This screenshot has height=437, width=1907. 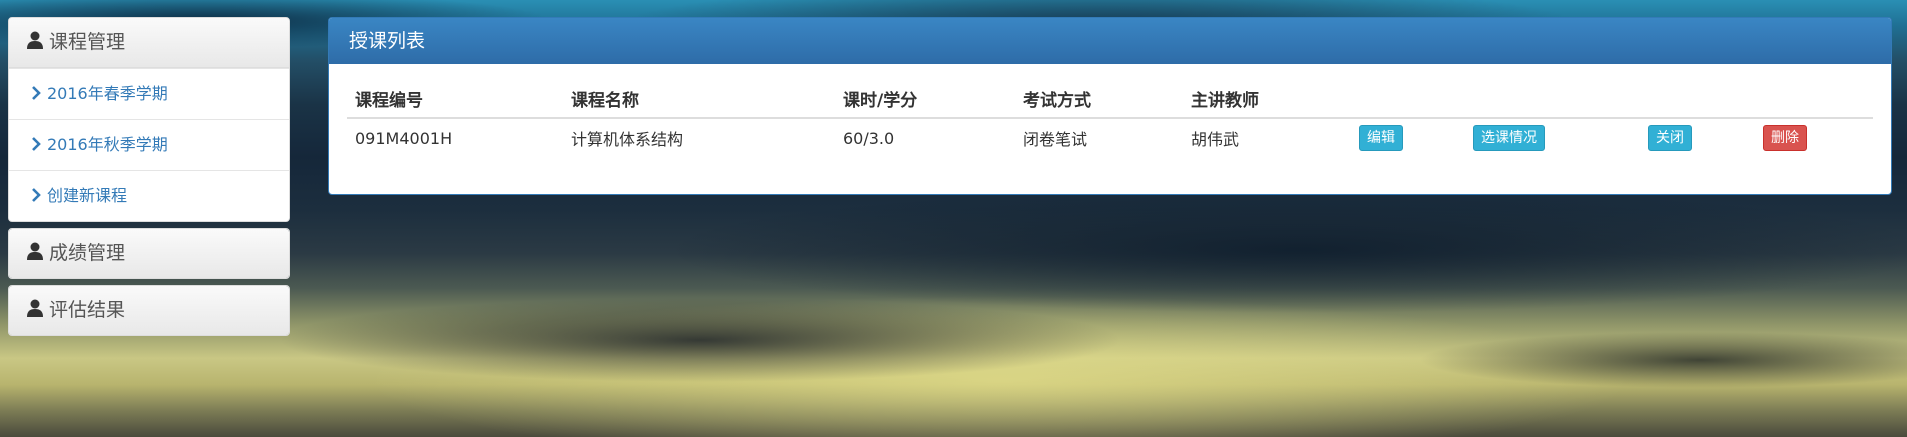 I want to click on column-header-exam-type: 考试方式, so click(x=1099, y=99).